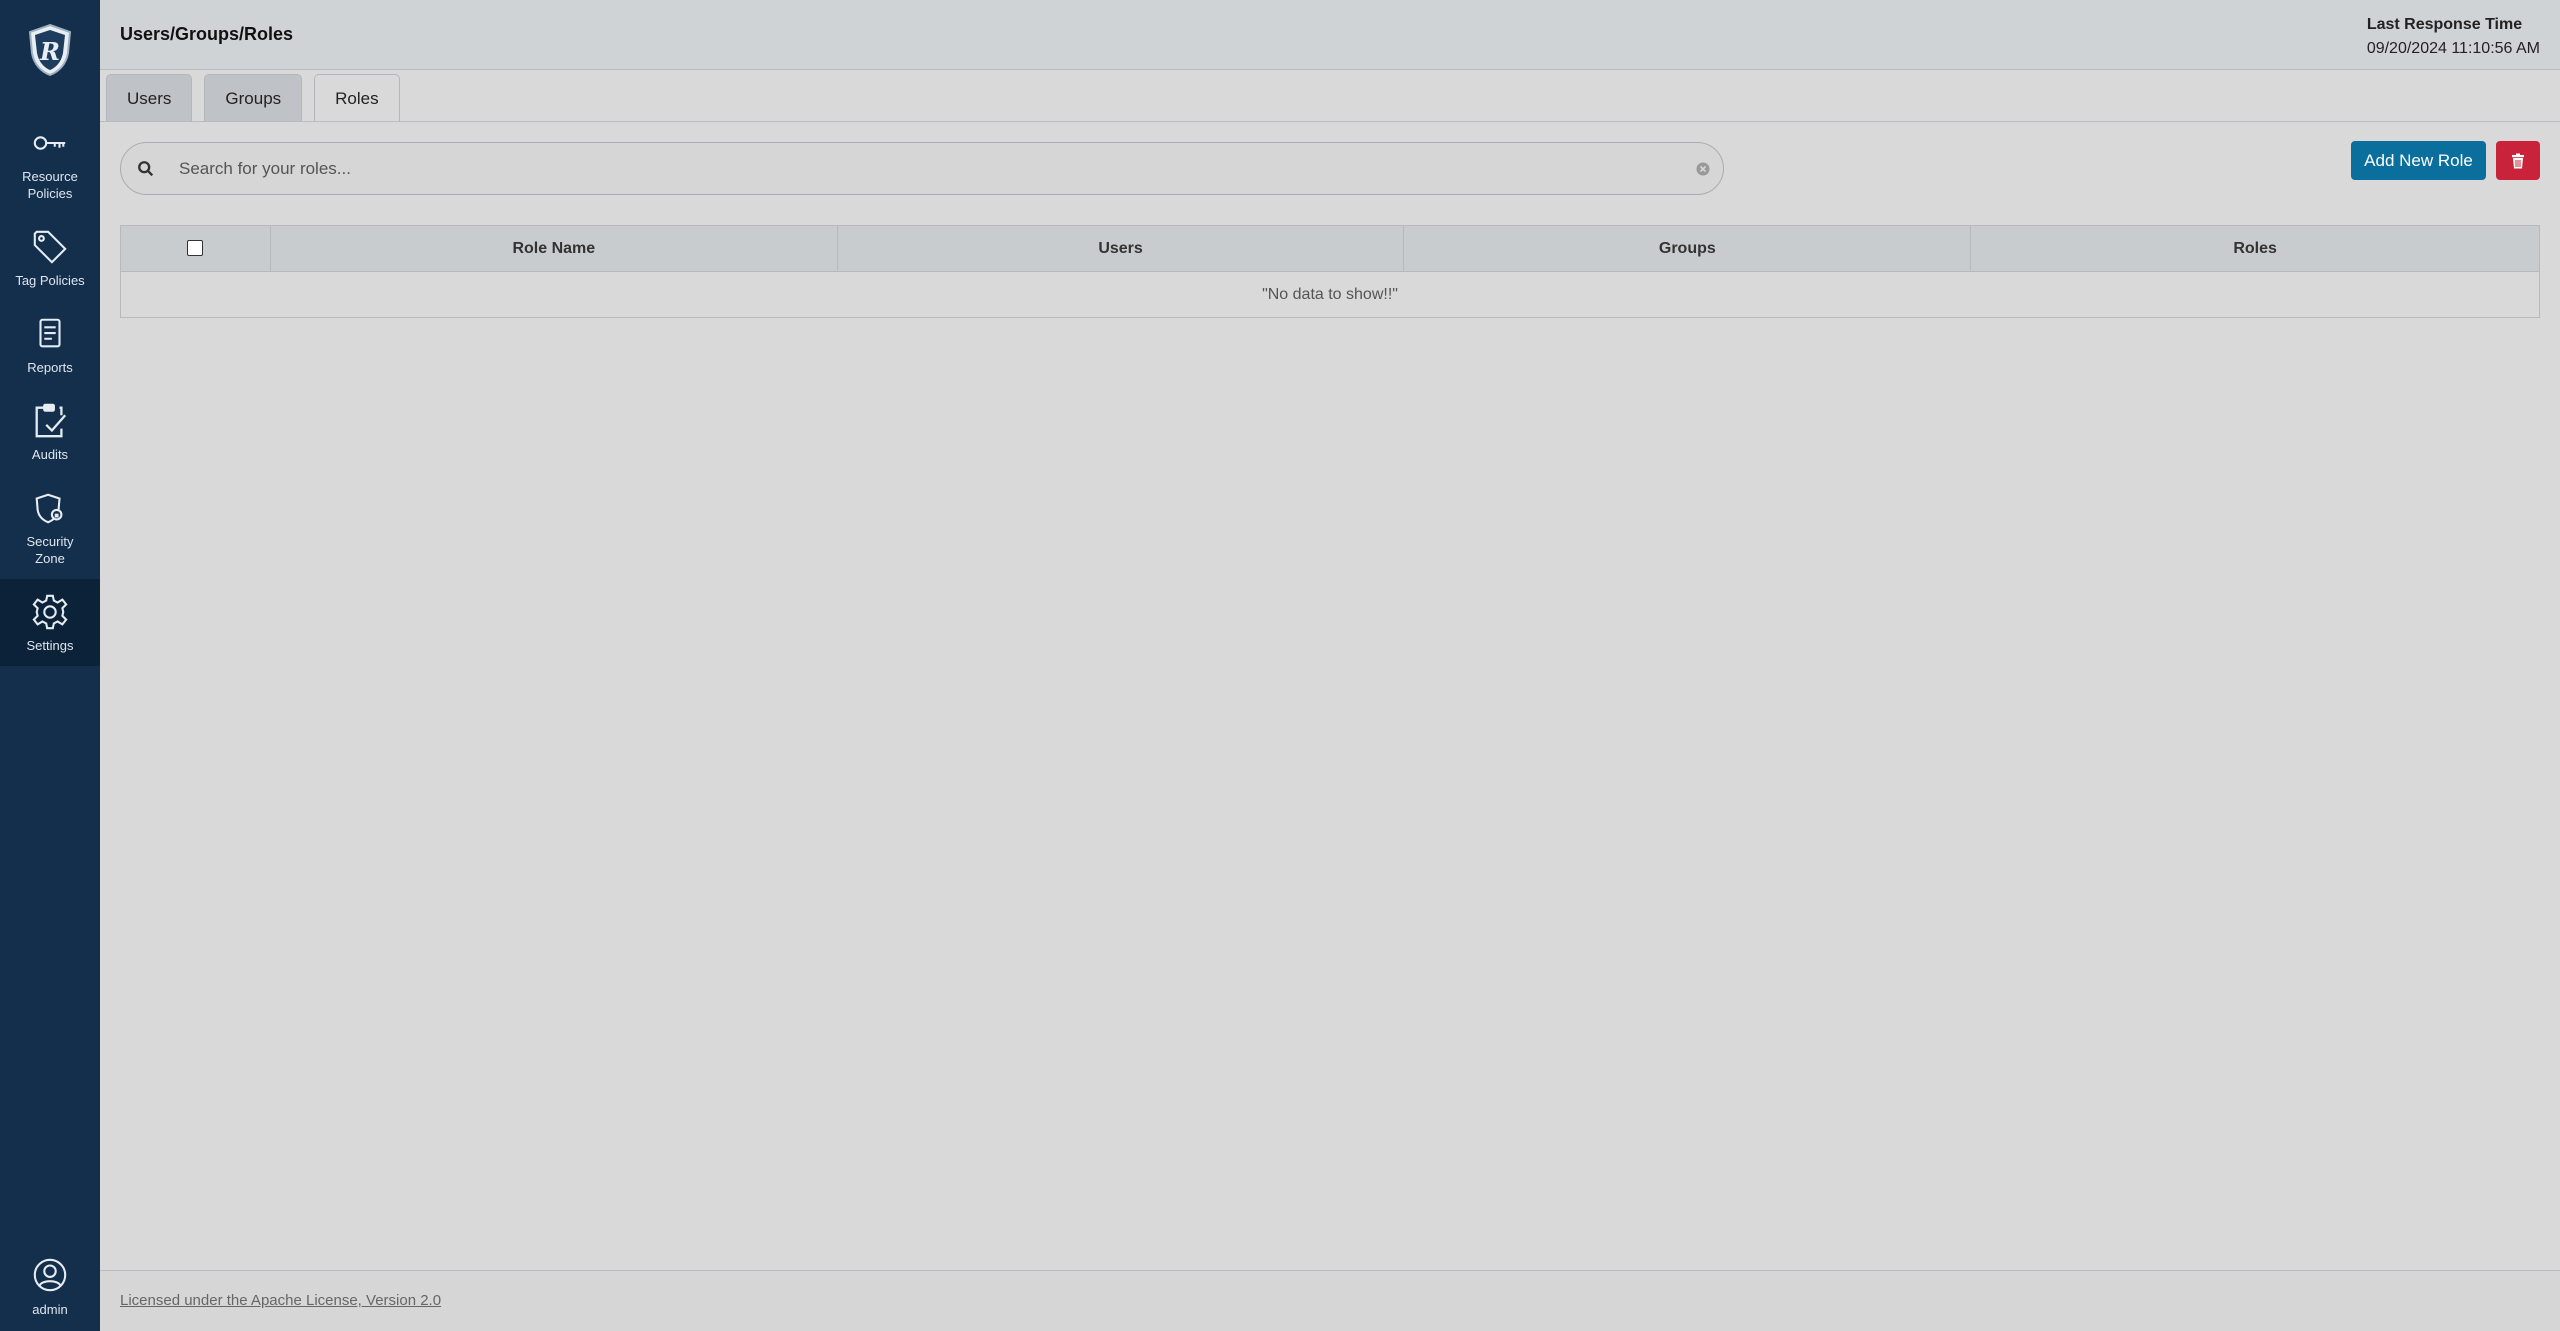  What do you see at coordinates (50, 333) in the screenshot?
I see `report-icon` at bounding box center [50, 333].